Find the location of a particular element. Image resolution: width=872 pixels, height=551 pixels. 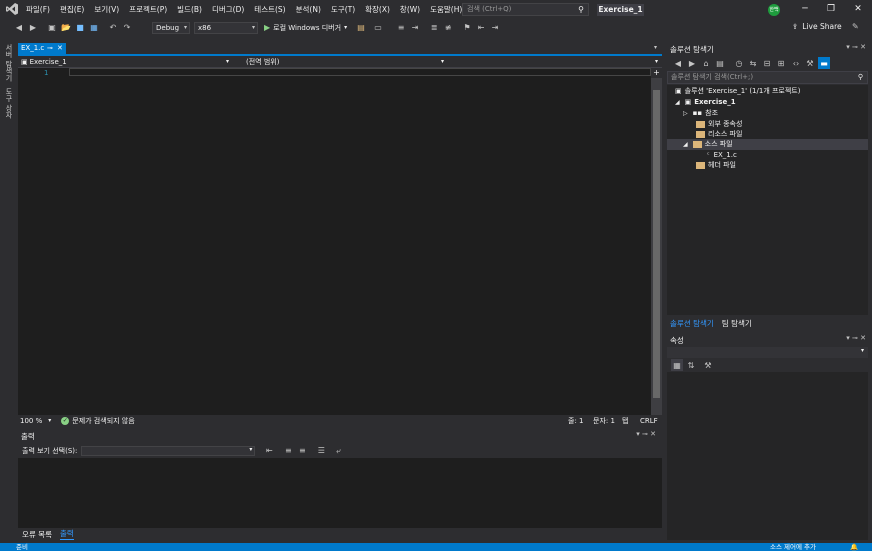

status-ready: 준비 is located at coordinates (22, 547).